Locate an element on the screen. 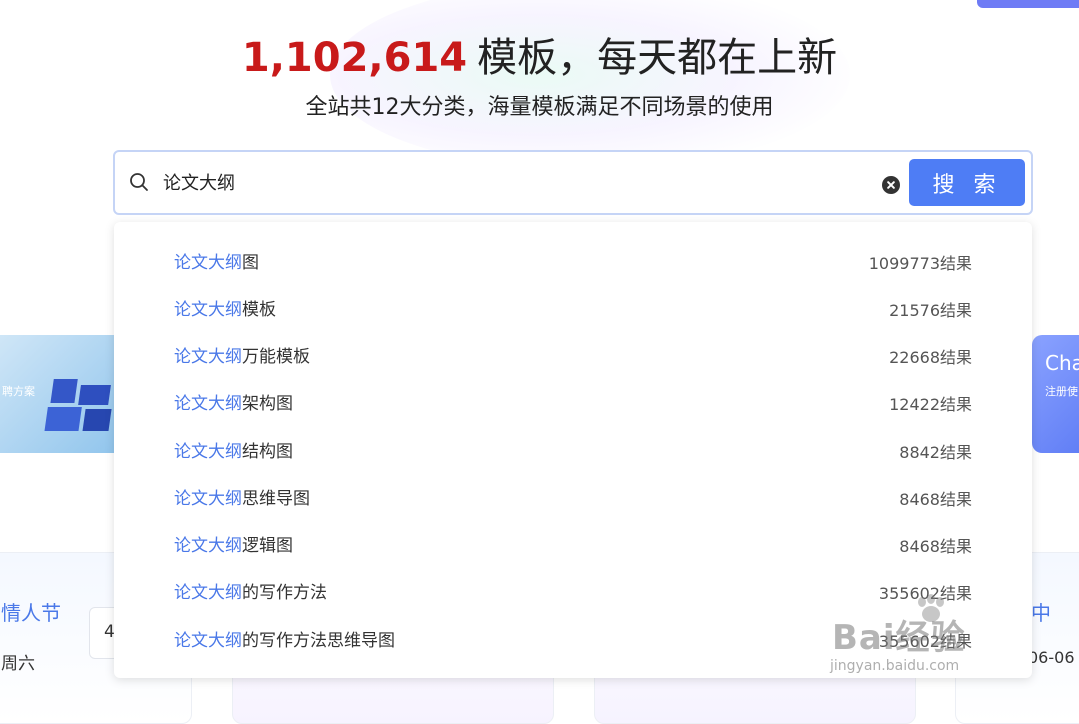 The height and width of the screenshot is (724, 1079). suggestion-rest: 的写作方法思维导图 is located at coordinates (318, 641).